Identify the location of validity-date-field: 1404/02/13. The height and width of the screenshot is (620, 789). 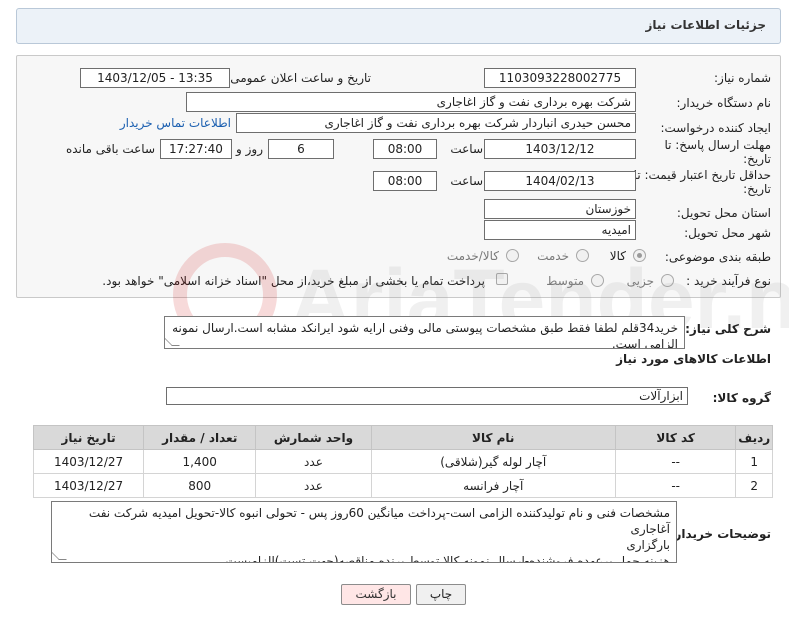
(560, 181).